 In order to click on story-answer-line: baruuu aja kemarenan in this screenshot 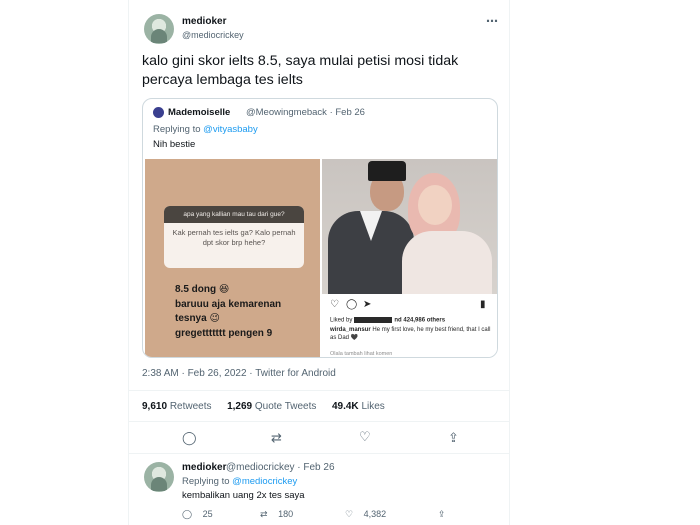, I will do `click(228, 304)`.